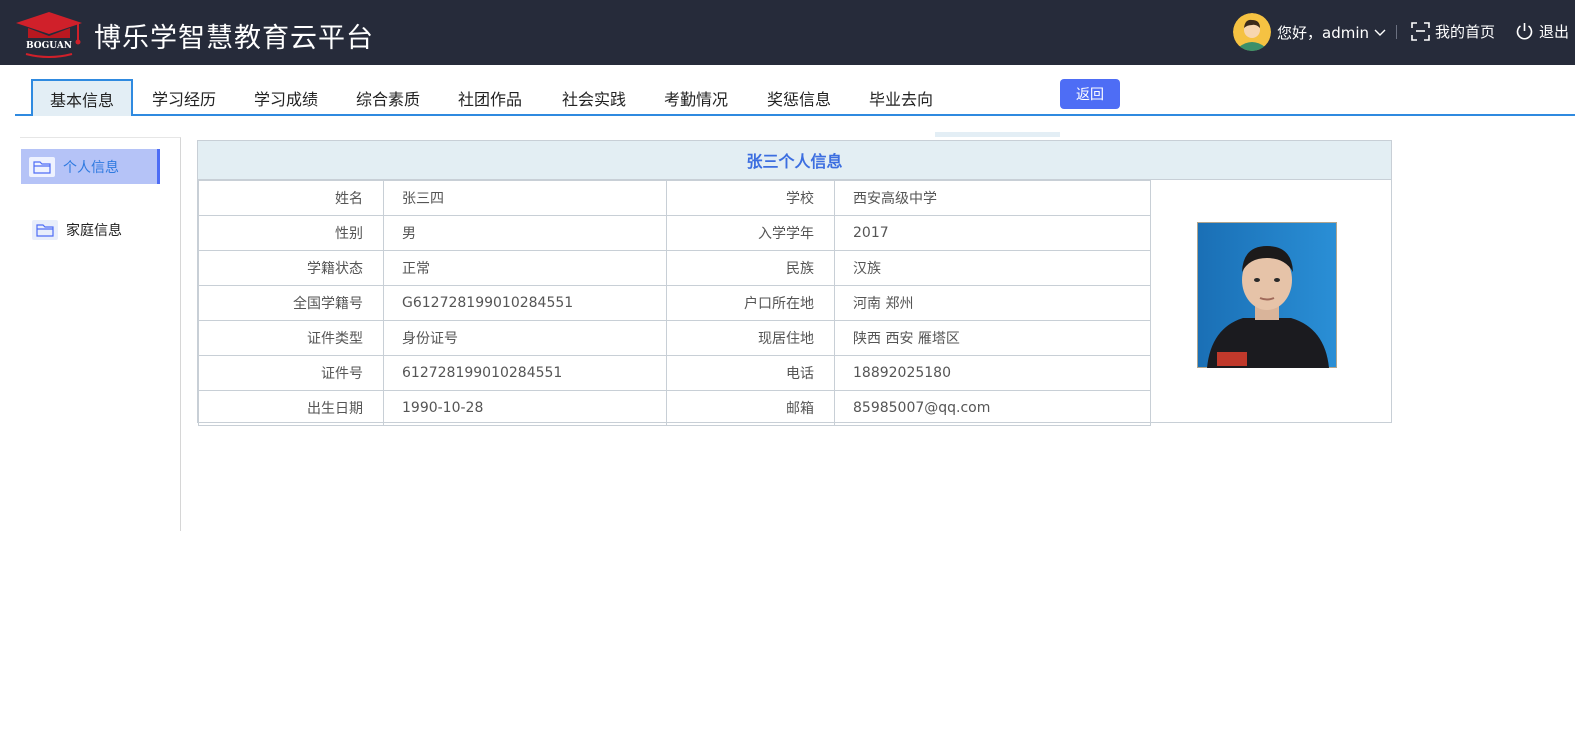  Describe the element at coordinates (291, 408) in the screenshot. I see `field-label: 出生日期` at that location.